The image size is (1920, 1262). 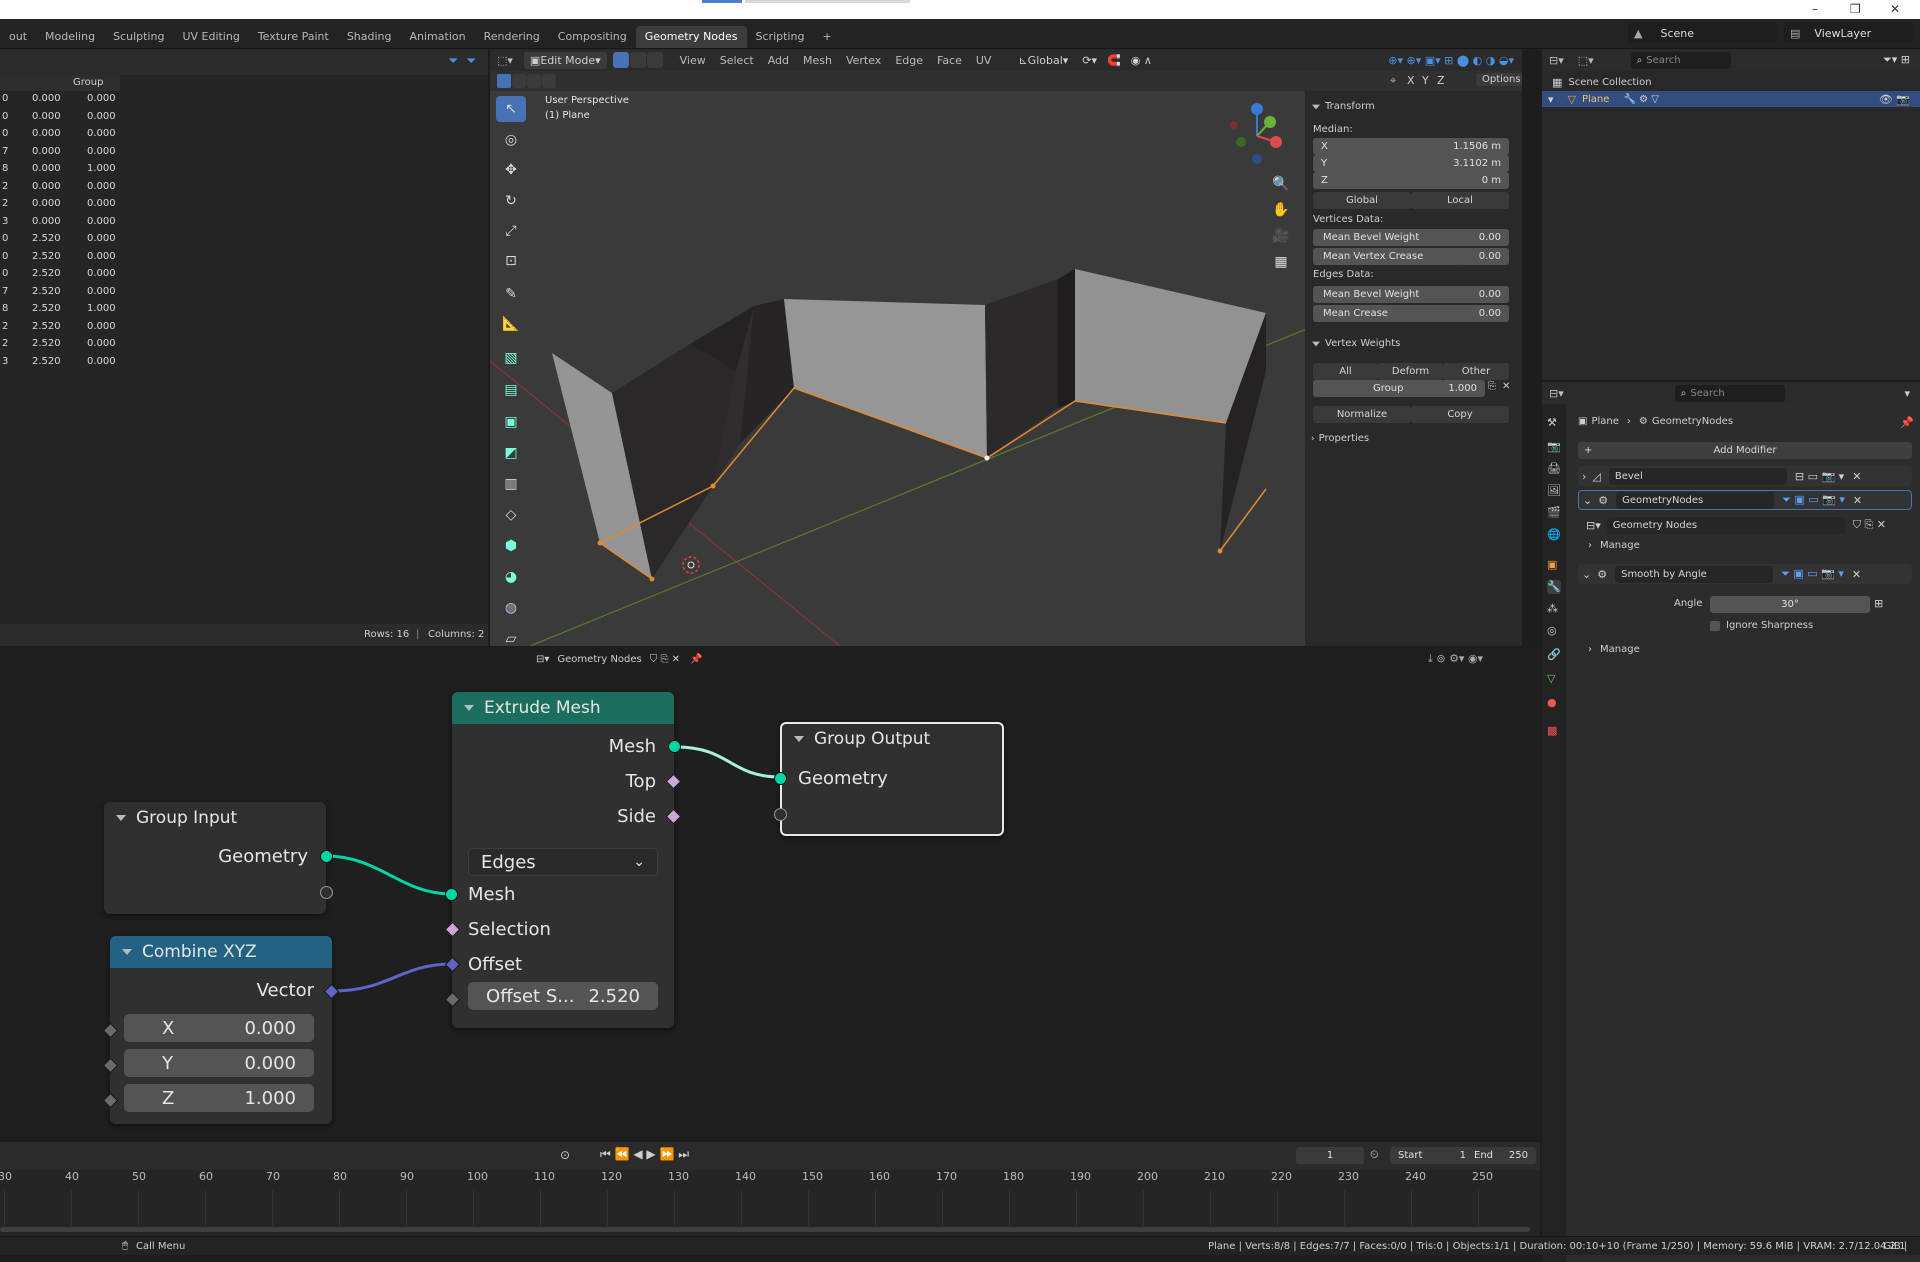 What do you see at coordinates (1856, 476) in the screenshot?
I see `bevel-remove-icon: ✕` at bounding box center [1856, 476].